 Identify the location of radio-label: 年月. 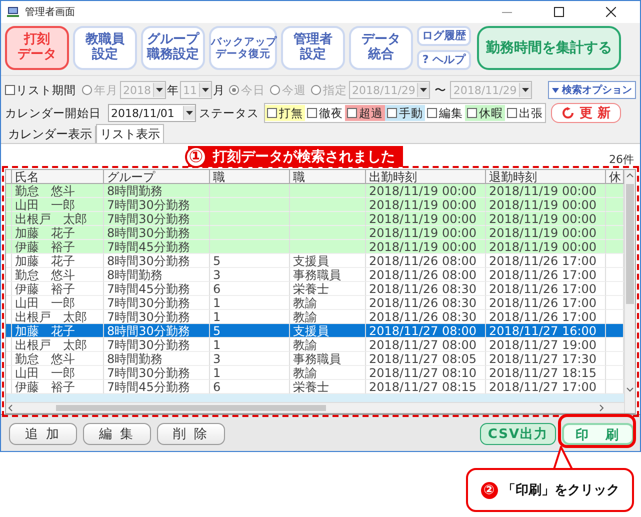
(106, 90).